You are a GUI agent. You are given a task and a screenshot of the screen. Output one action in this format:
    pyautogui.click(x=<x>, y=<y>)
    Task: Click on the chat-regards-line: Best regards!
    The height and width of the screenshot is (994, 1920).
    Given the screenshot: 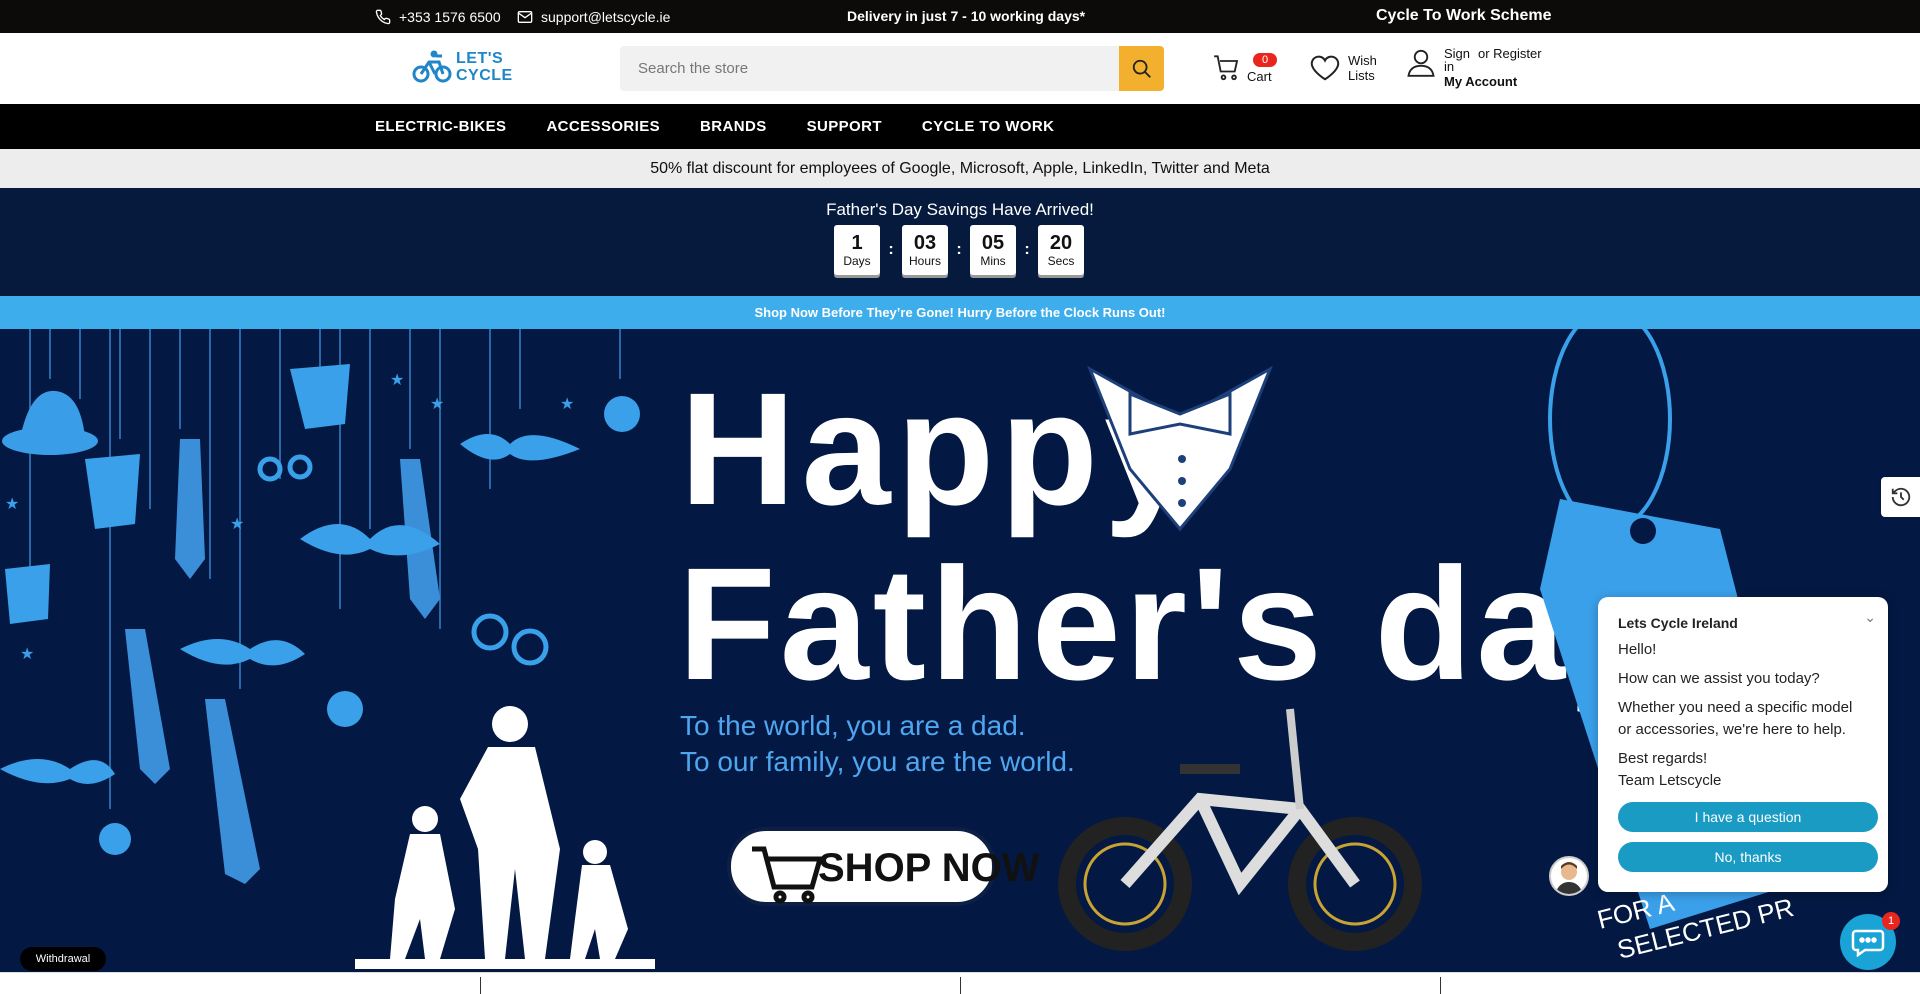 What is the action you would take?
    pyautogui.click(x=1663, y=758)
    